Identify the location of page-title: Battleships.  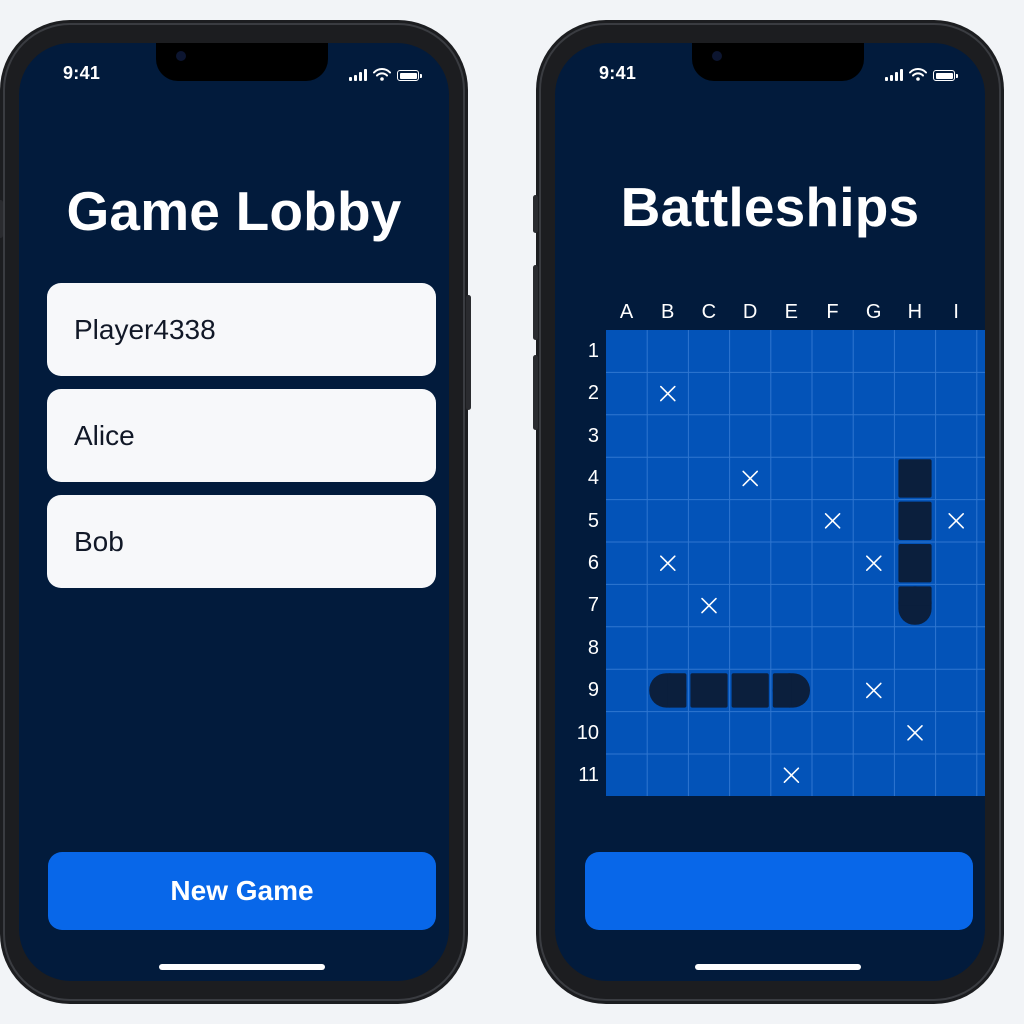
(770, 207).